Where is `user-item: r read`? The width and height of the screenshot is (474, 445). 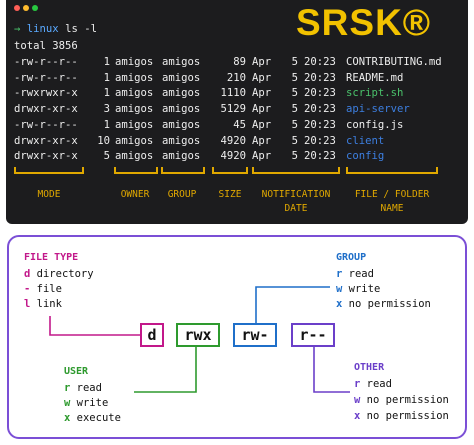
user-item: r read is located at coordinates (83, 388).